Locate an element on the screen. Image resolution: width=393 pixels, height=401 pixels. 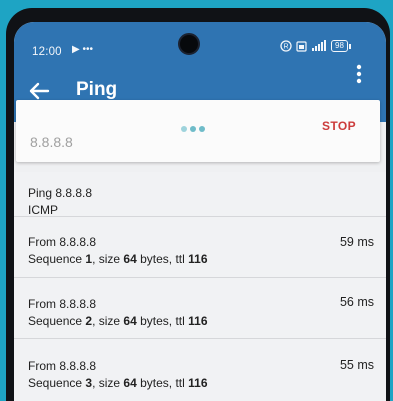
more-vertical-icon is located at coordinates (359, 74).